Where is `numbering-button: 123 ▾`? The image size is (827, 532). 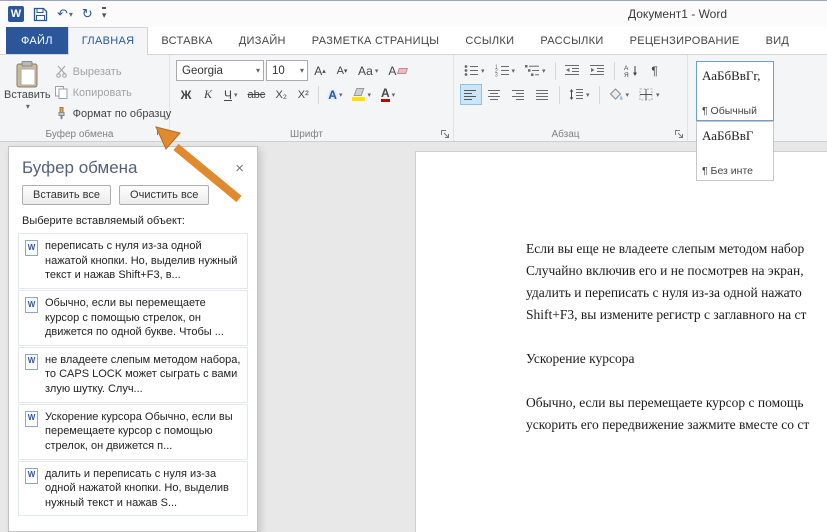
numbering-button: 123 ▾ is located at coordinates (505, 70).